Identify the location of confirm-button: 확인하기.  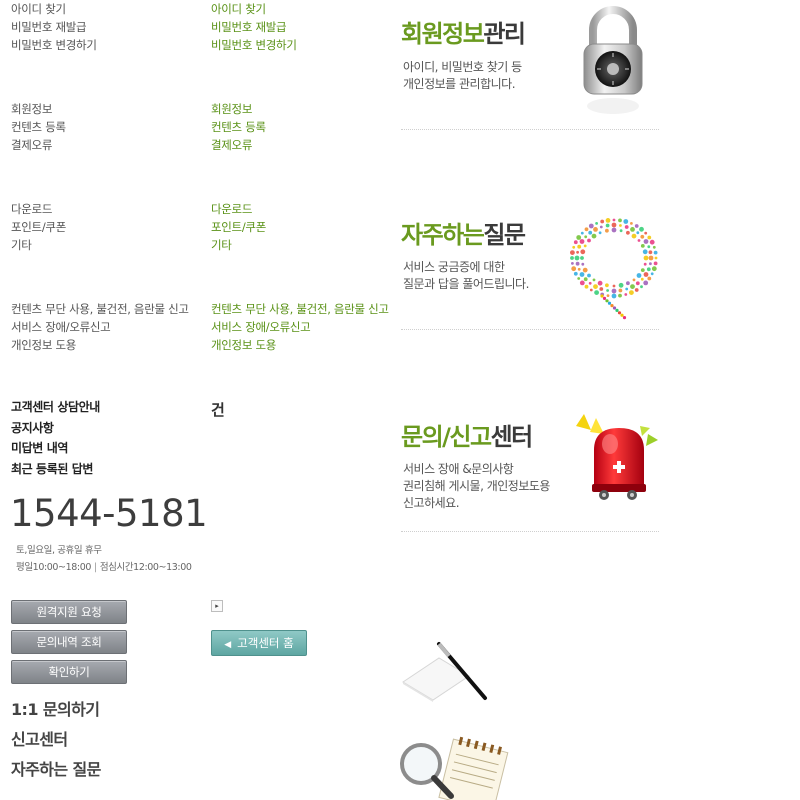
(69, 672).